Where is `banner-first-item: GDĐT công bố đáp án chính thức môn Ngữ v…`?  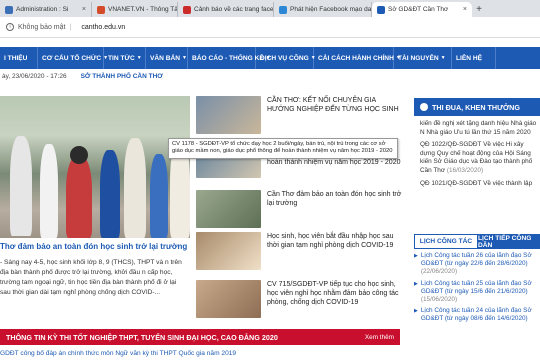 banner-first-item: GDĐT công bố đáp án chính thức môn Ngữ v… is located at coordinates (200, 353).